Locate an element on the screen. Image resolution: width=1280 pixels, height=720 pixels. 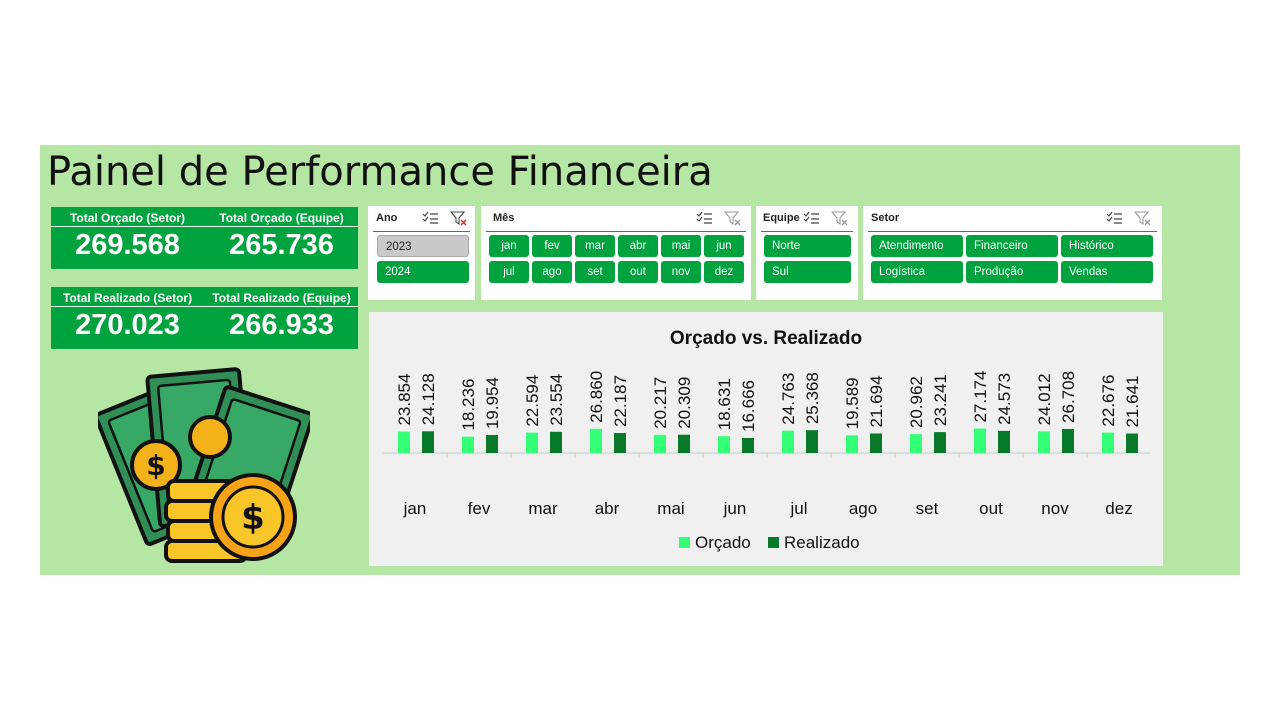
slicer-item-jul: jul is located at coordinates (509, 272).